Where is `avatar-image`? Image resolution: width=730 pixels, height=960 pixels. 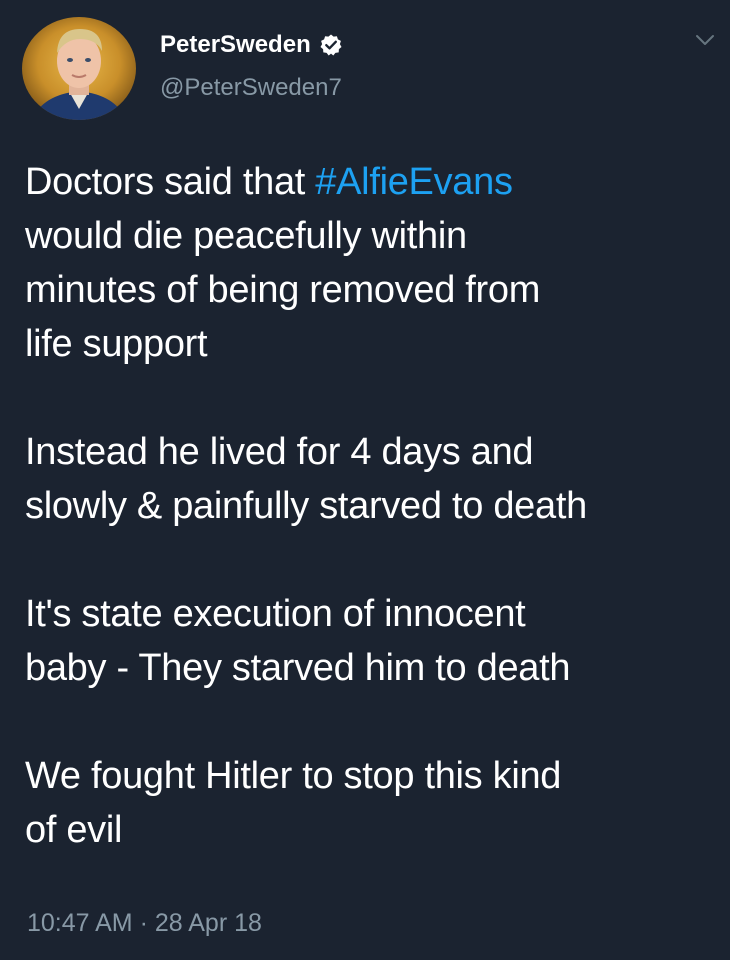 avatar-image is located at coordinates (79, 68).